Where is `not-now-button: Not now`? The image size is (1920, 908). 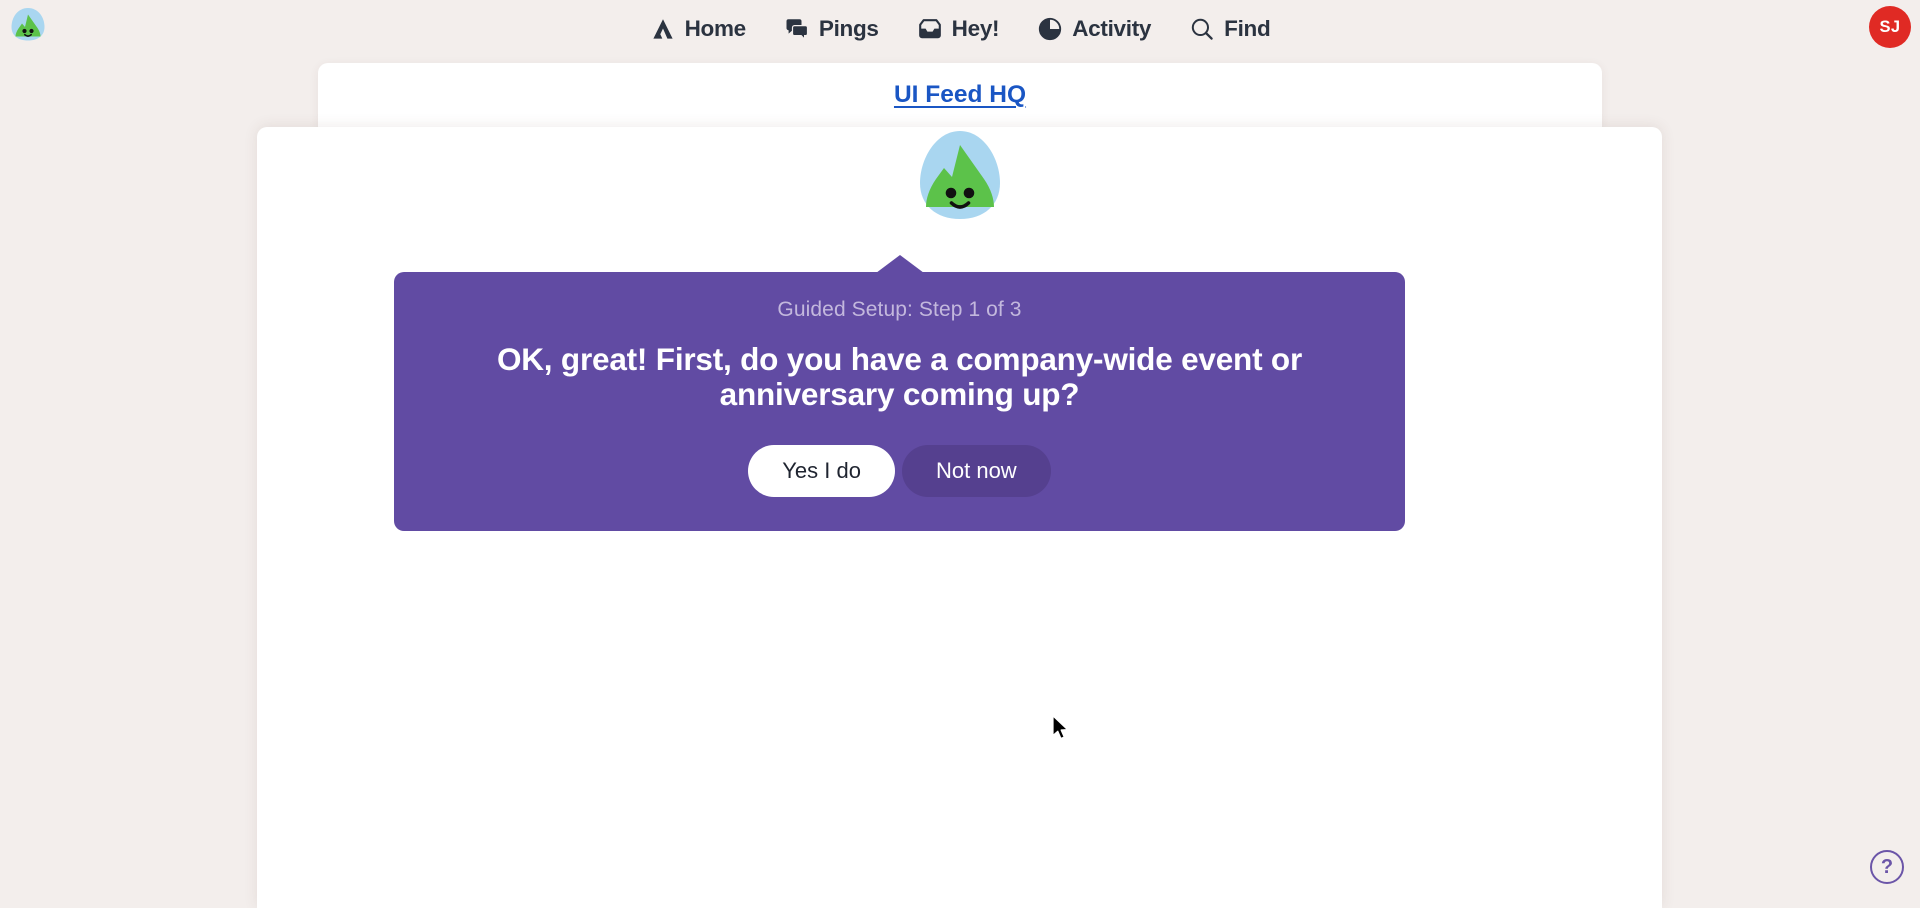 not-now-button: Not now is located at coordinates (976, 470).